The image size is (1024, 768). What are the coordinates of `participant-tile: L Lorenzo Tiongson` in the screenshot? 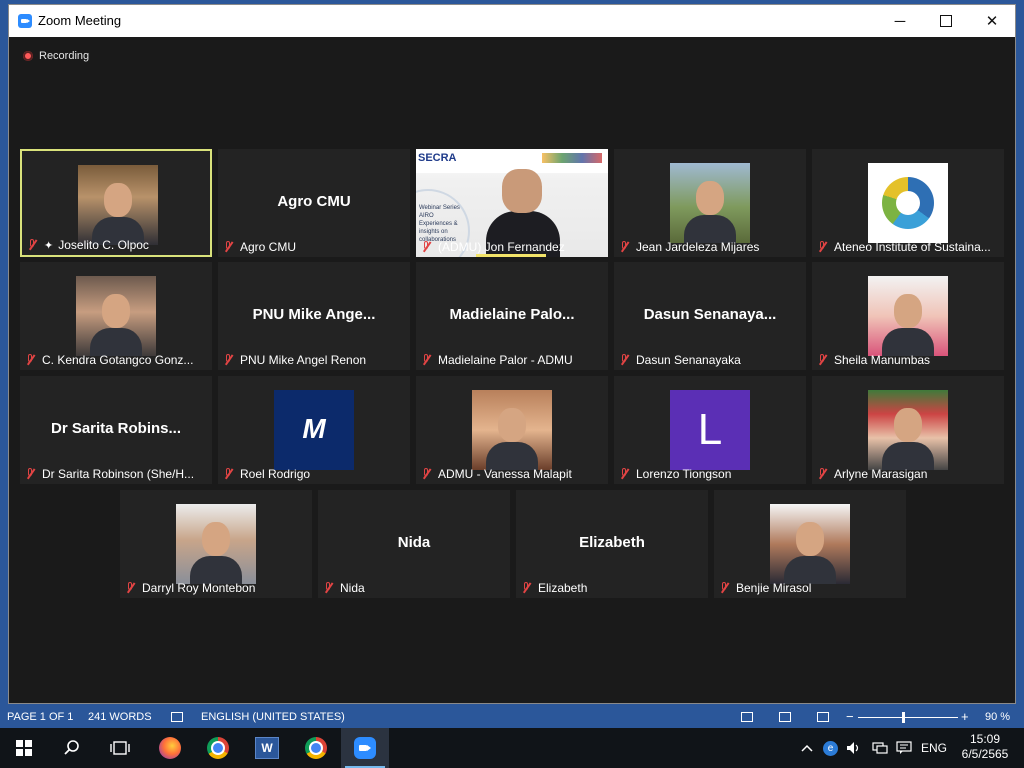 It's located at (710, 430).